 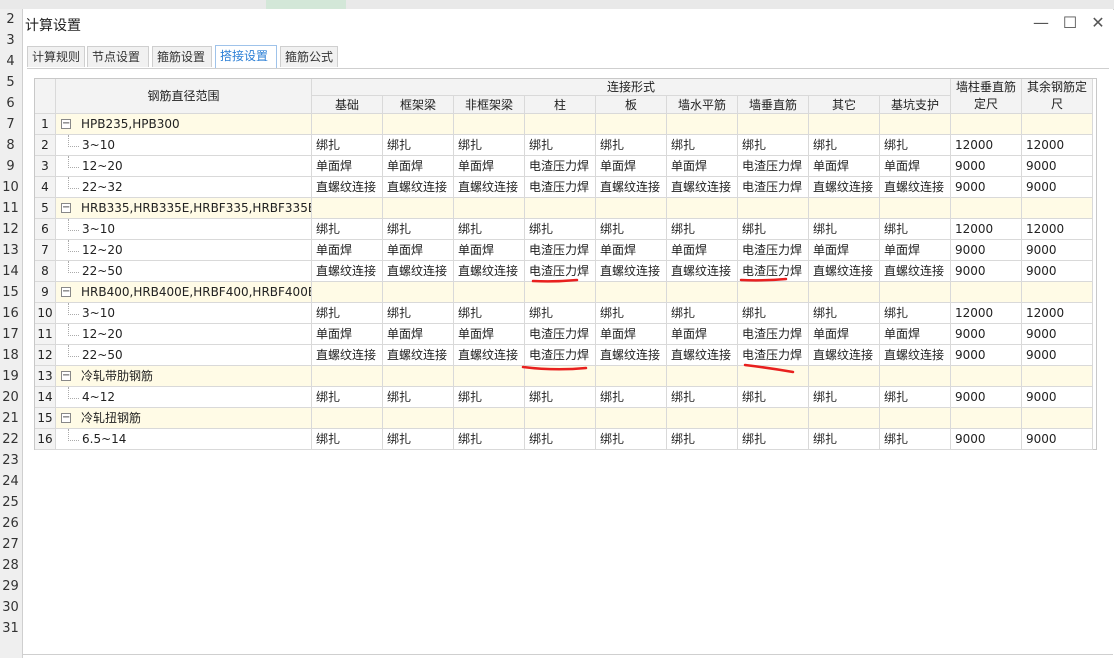 I want to click on group-row-label: 冷轧扭钢筋 −, so click(x=184, y=418).